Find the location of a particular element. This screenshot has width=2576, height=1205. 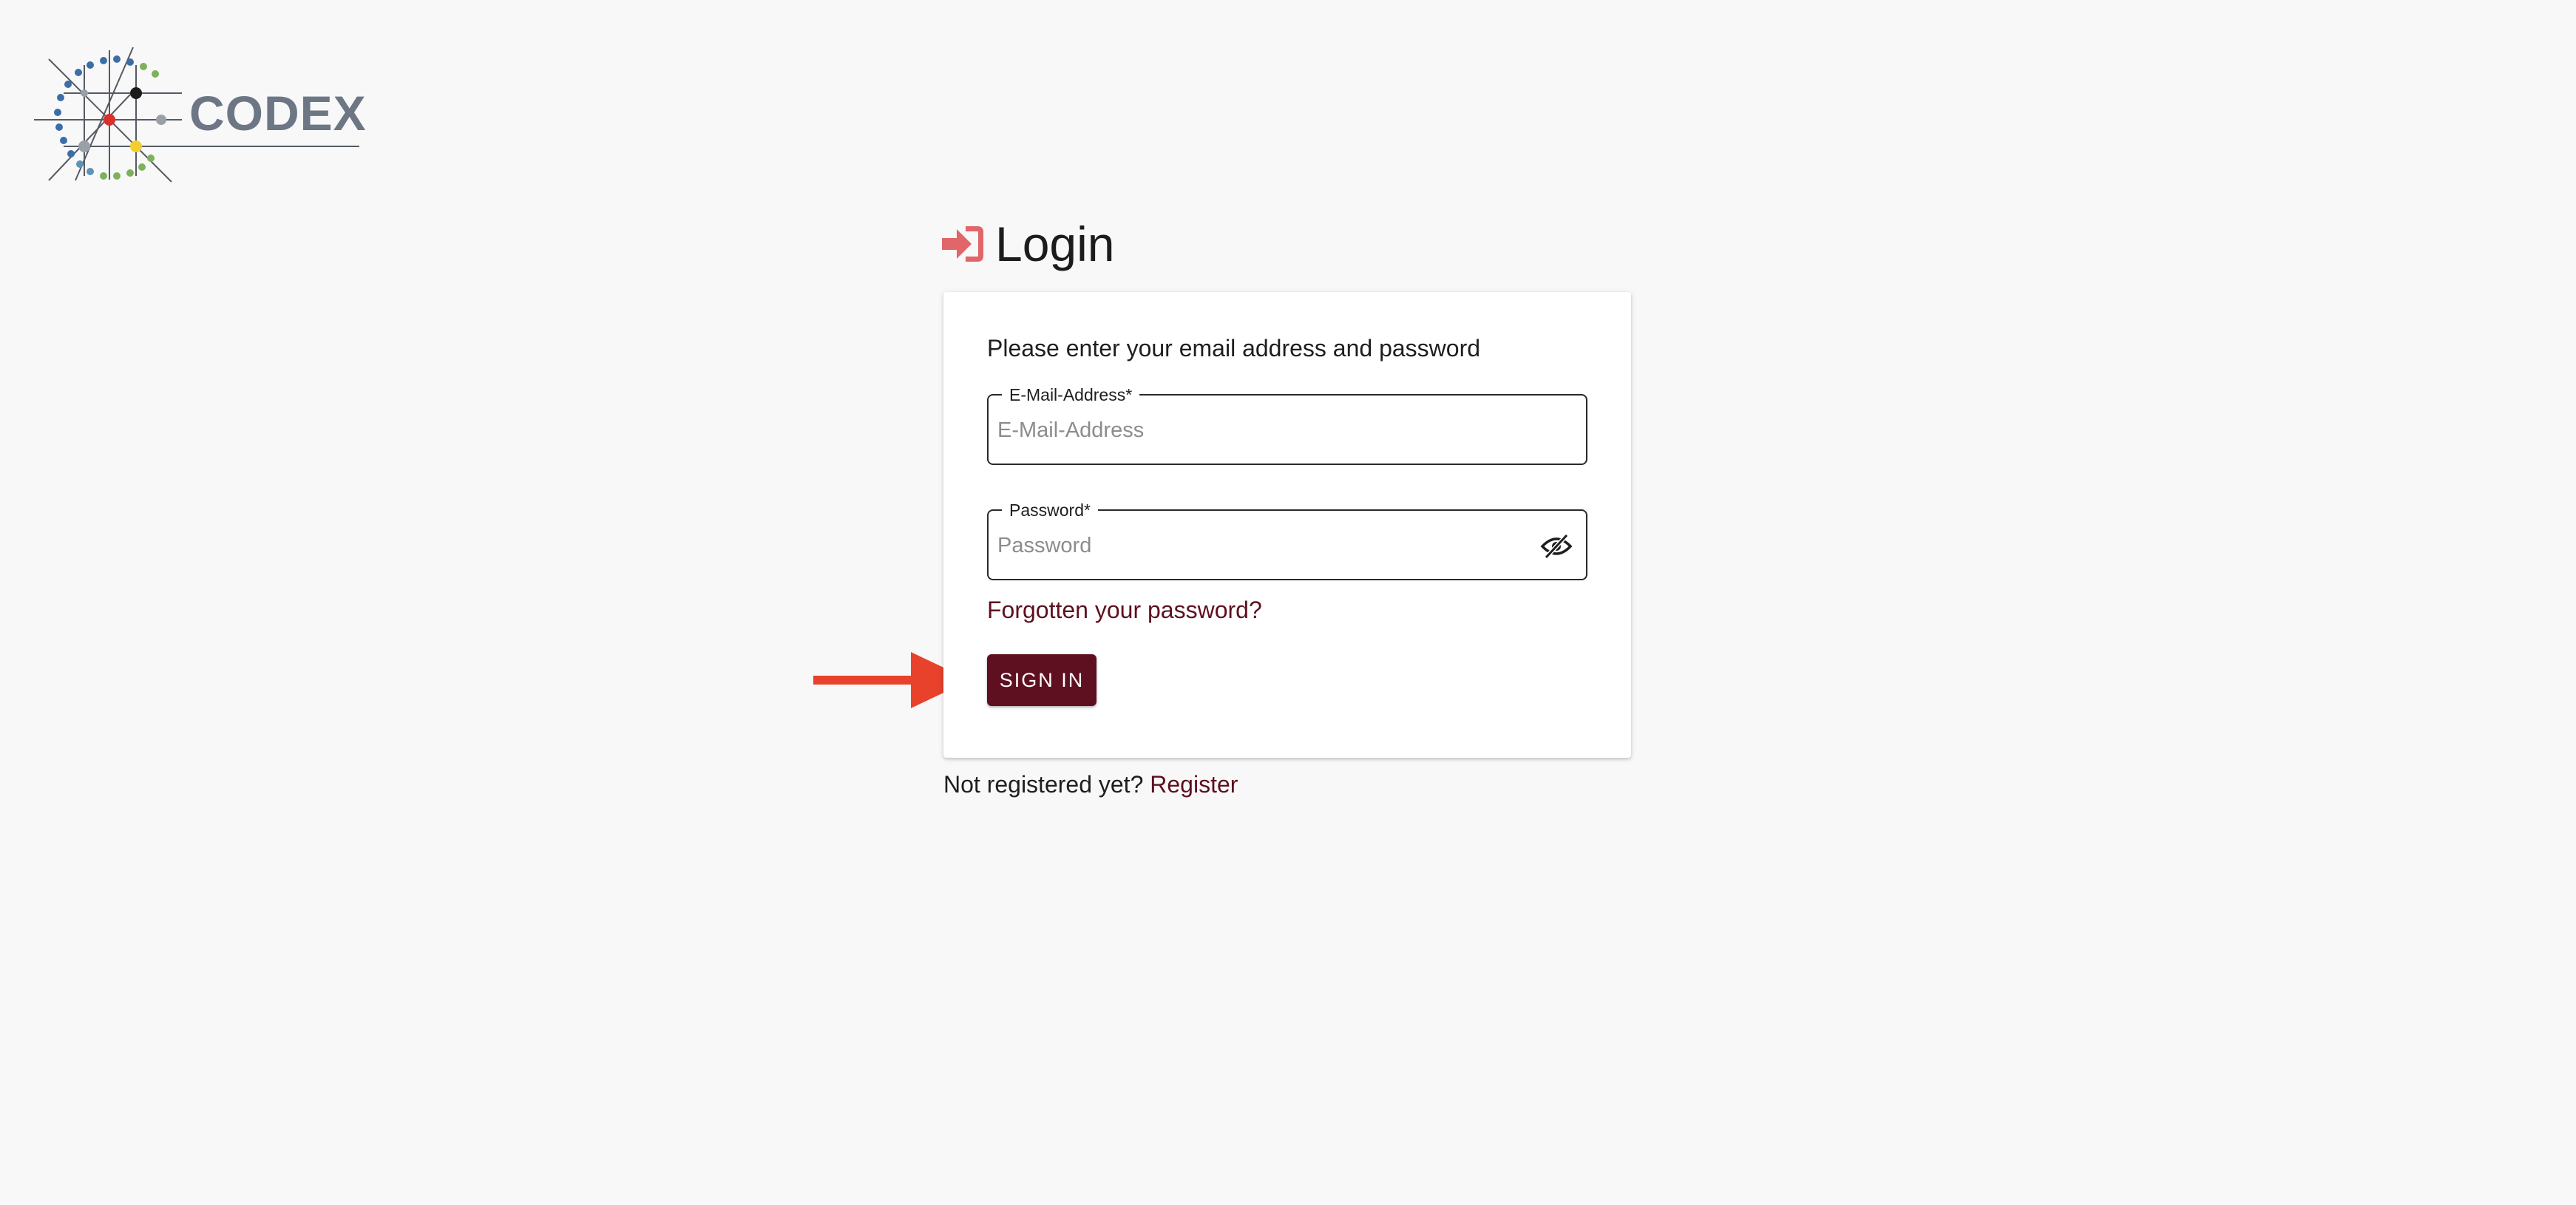

email-field: E-Mail-Address* is located at coordinates (1287, 424).